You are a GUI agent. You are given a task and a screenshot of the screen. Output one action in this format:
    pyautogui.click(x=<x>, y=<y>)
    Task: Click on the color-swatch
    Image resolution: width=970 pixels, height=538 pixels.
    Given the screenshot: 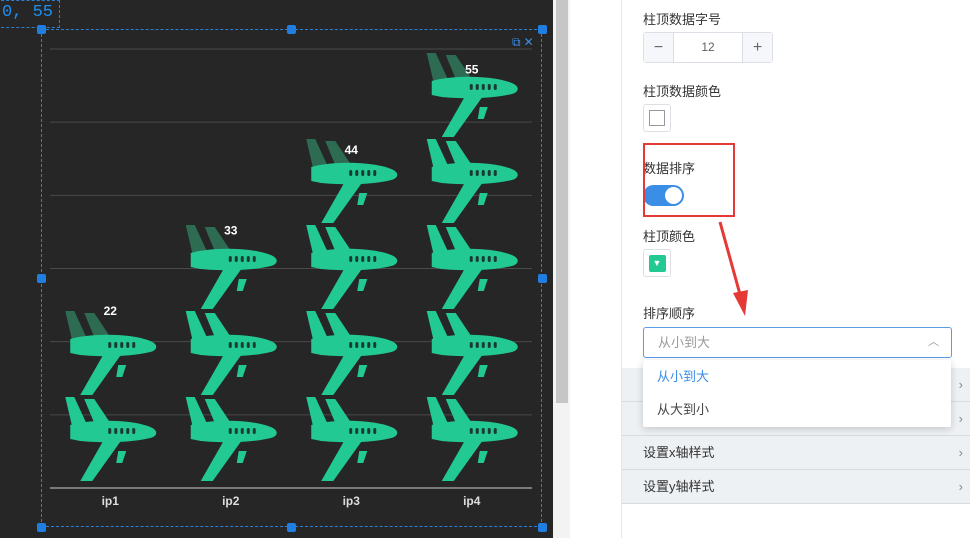 What is the action you would take?
    pyautogui.click(x=657, y=118)
    